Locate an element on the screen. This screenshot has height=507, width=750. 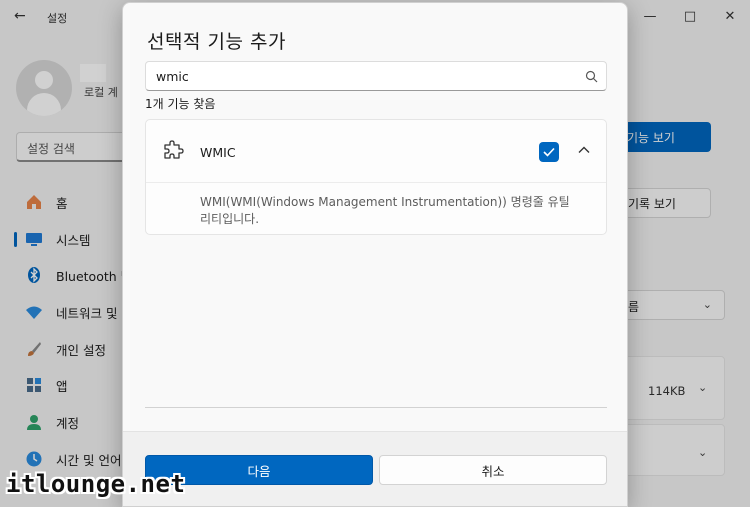
feature-checkbox is located at coordinates (549, 152).